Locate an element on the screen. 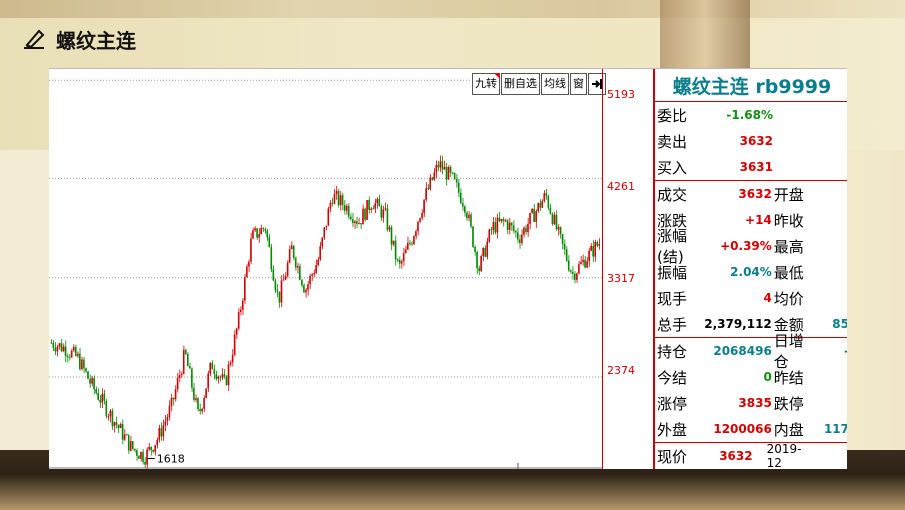 This screenshot has height=510, width=905. quote-label-secondary: 最低 is located at coordinates (788, 272).